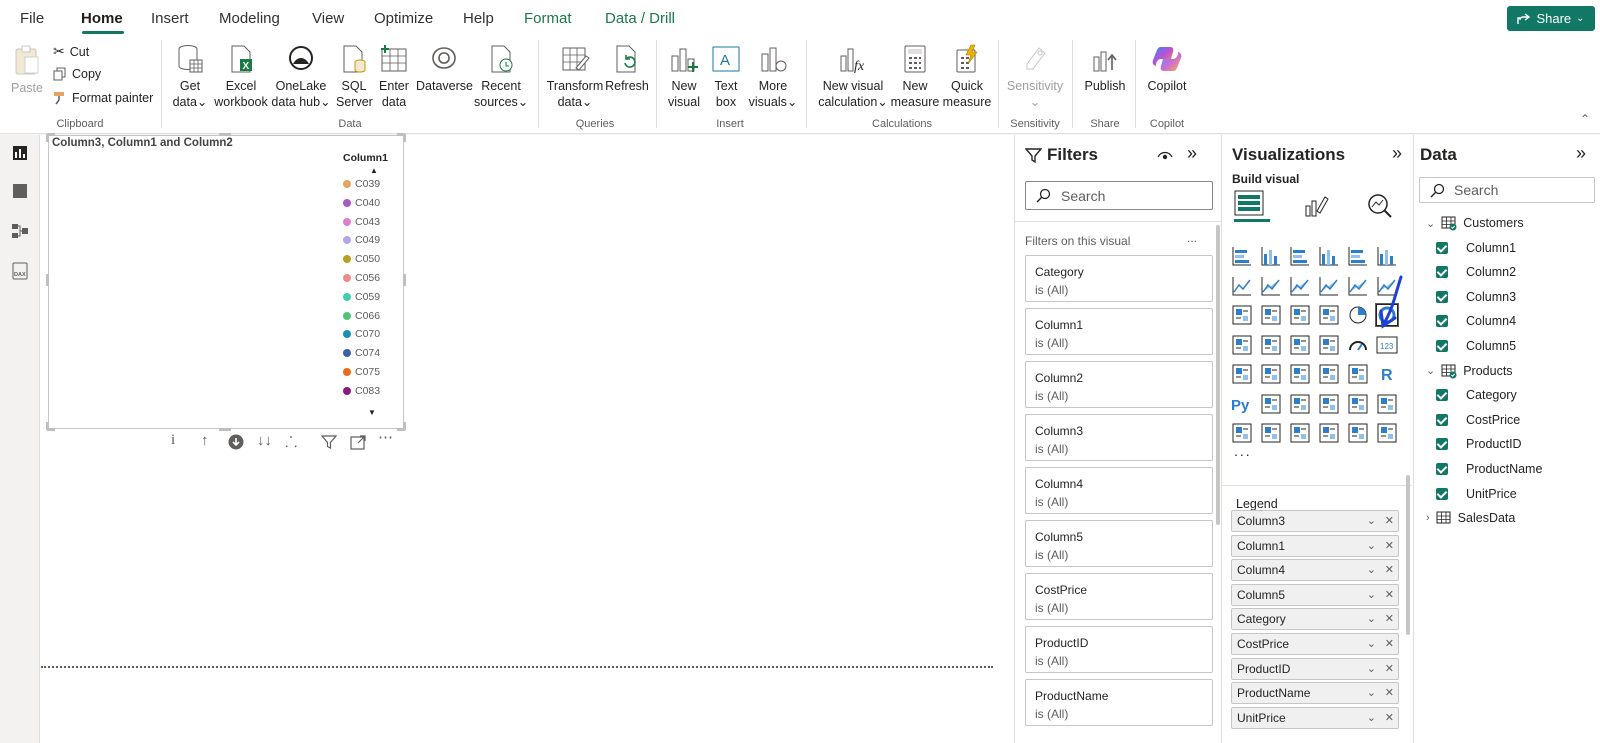  I want to click on cut-button: ✂ Cut, so click(71, 51).